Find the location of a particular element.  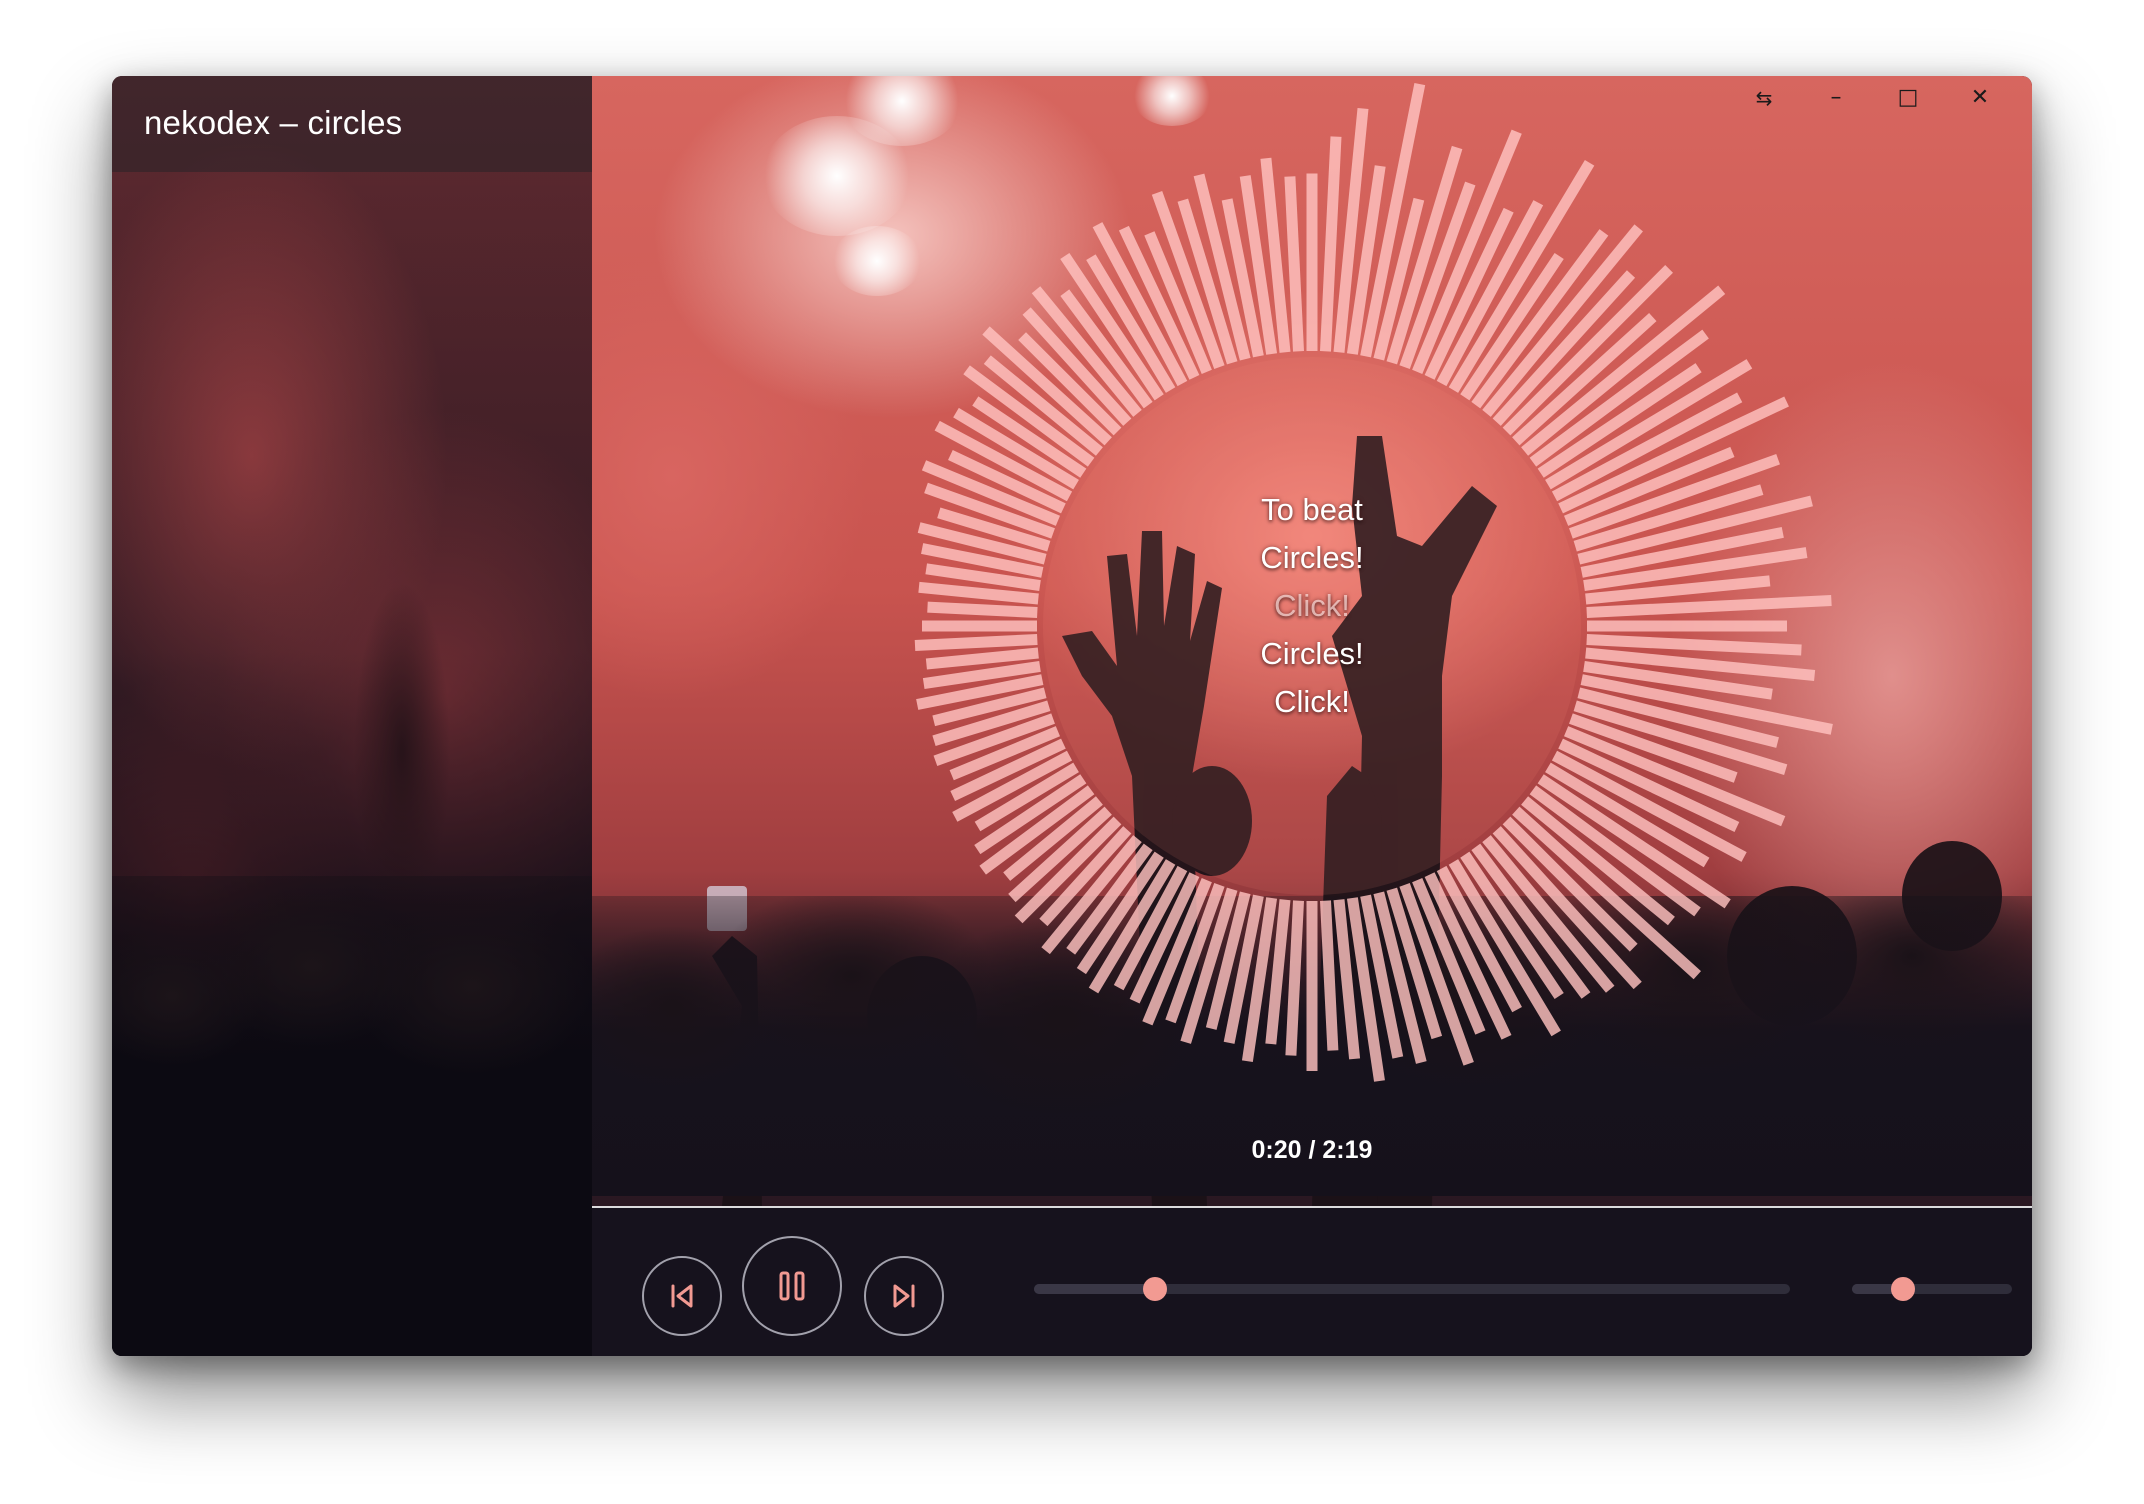

playback-control-bar is located at coordinates (1312, 1281).